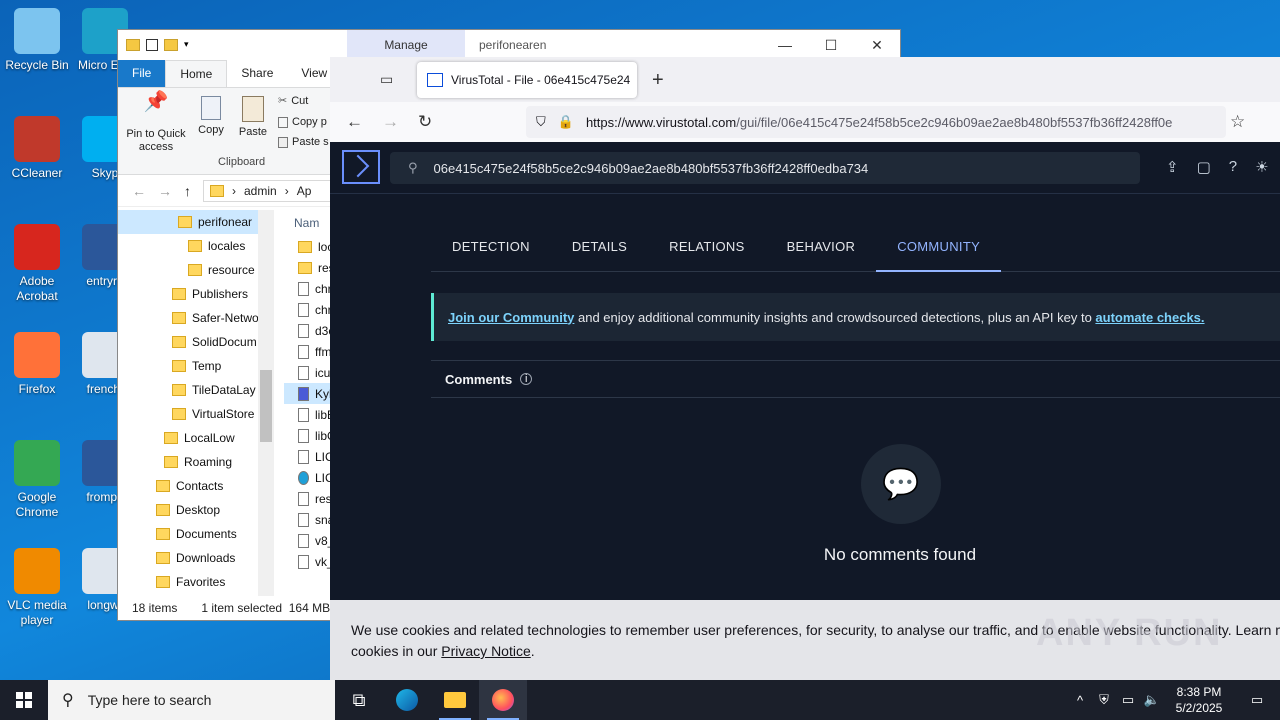 The width and height of the screenshot is (1280, 720). What do you see at coordinates (307, 540) in the screenshot?
I see `file-row: v8_` at bounding box center [307, 540].